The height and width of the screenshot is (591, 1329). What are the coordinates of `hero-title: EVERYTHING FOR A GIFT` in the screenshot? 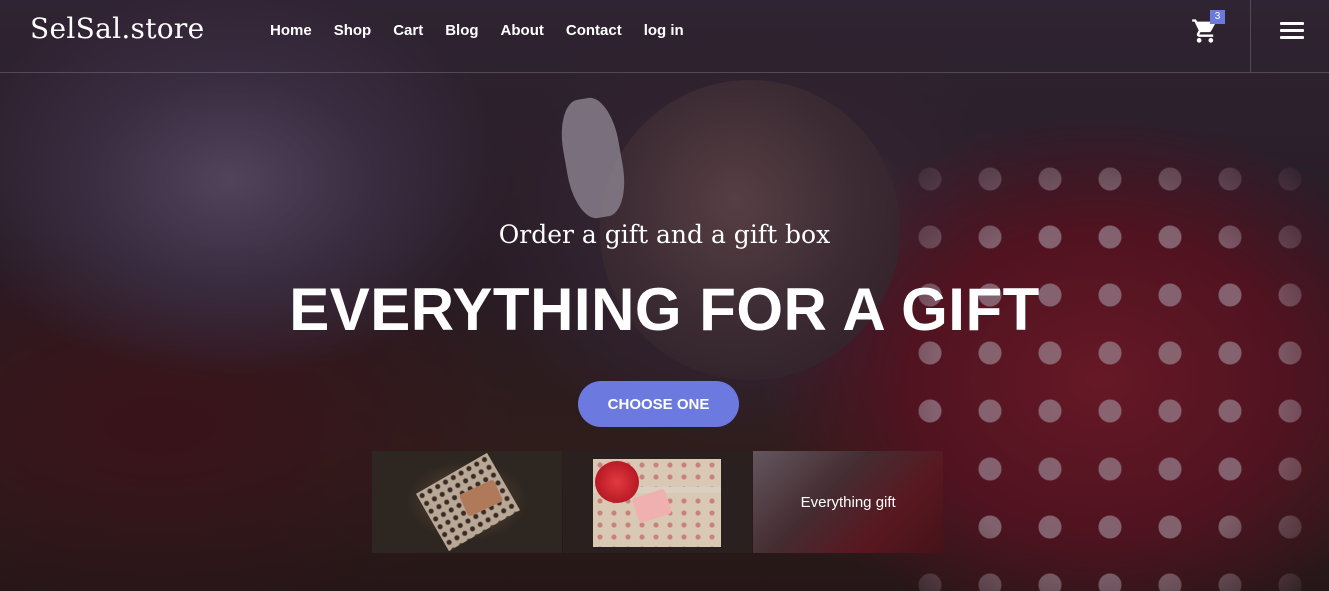 It's located at (664, 309).